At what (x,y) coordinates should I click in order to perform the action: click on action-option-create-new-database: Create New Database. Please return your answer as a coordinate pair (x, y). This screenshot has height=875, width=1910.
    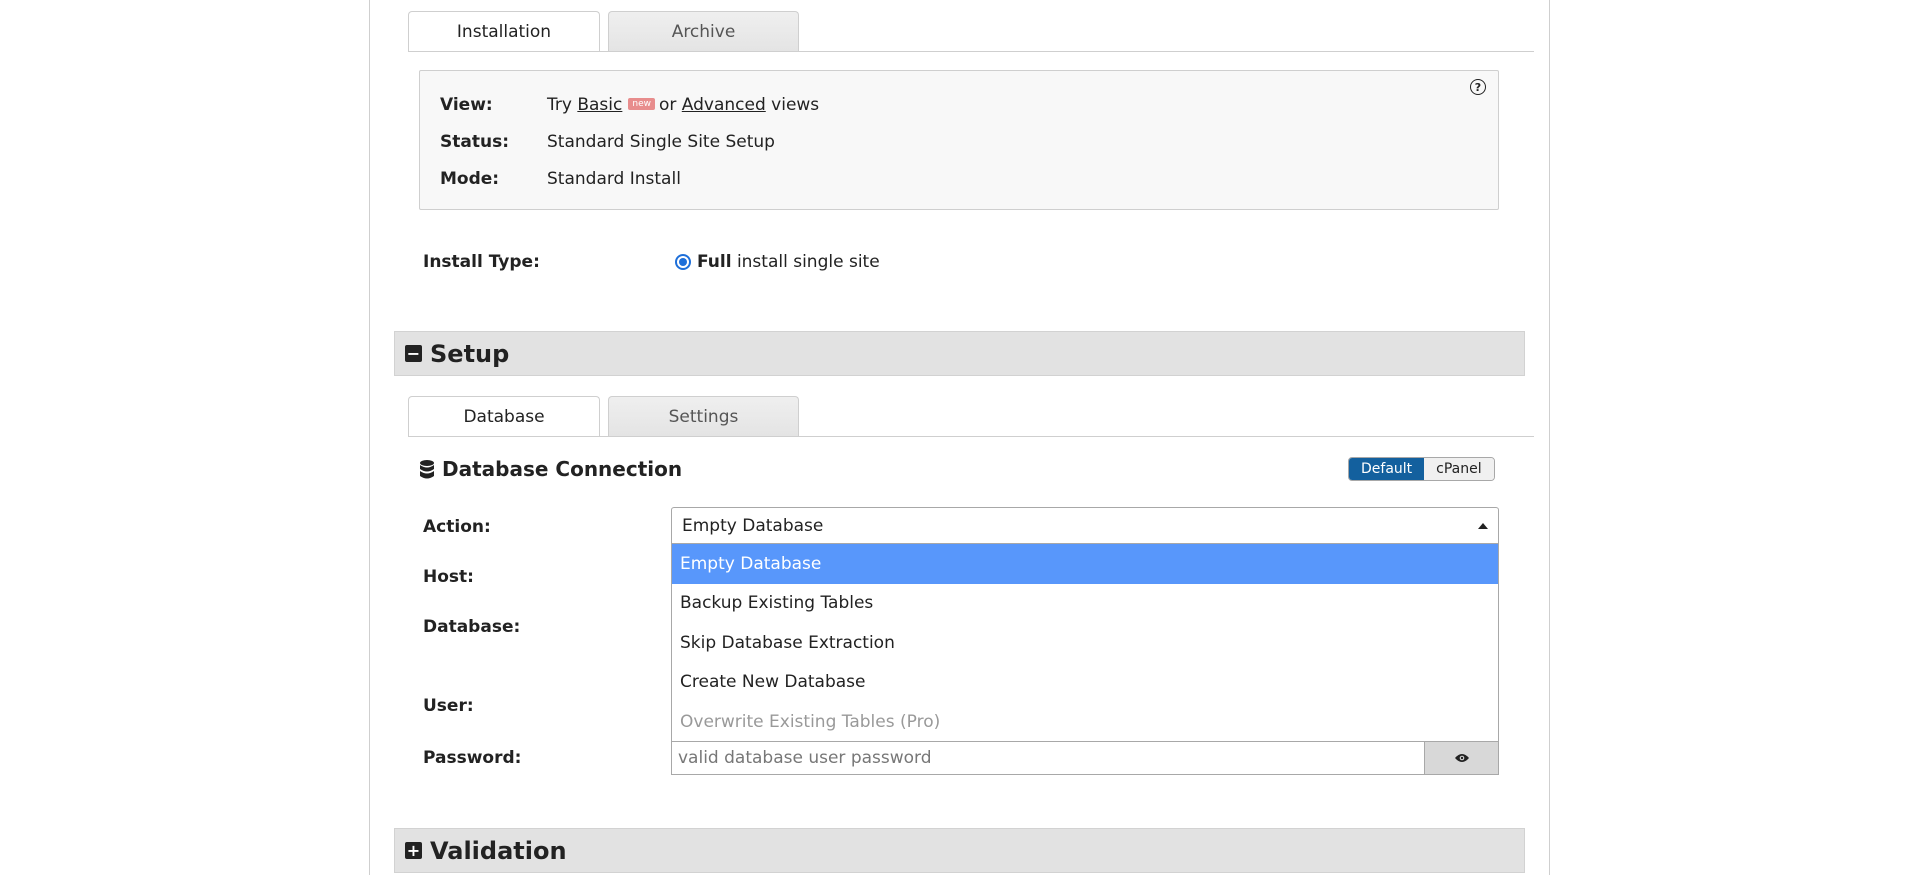
    Looking at the image, I should click on (1085, 683).